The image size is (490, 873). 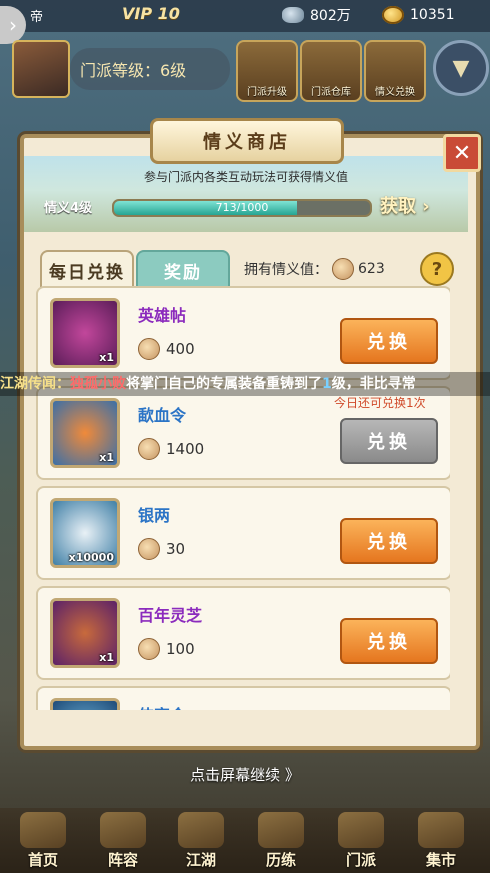 I want to click on lingzhi-mushroom-icon: x1, so click(x=85, y=633).